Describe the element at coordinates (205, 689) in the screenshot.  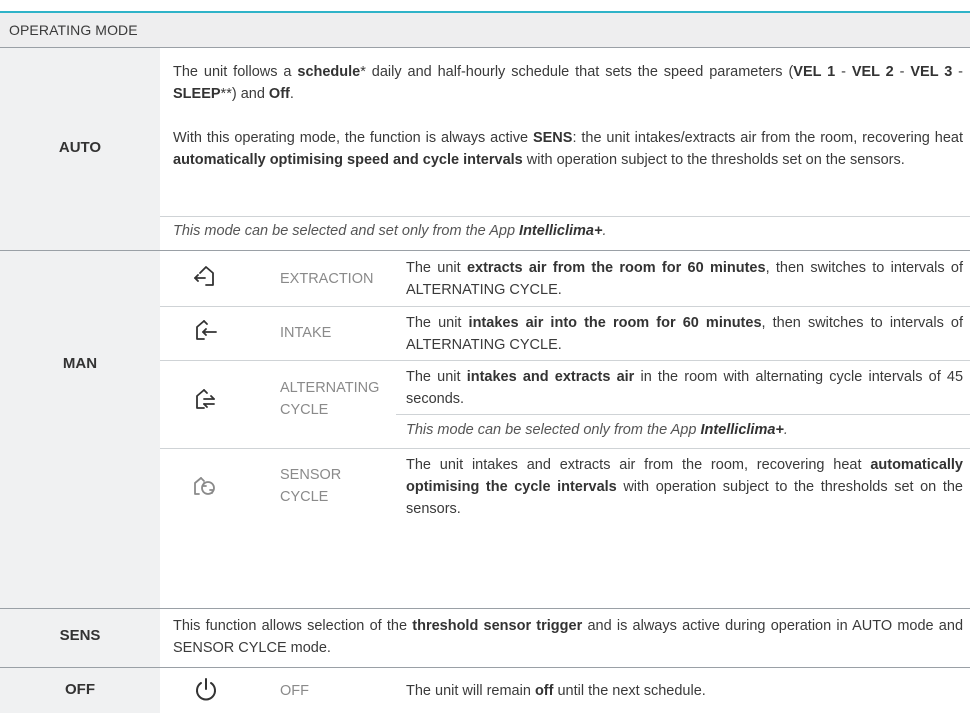
I see `power-icon` at that location.